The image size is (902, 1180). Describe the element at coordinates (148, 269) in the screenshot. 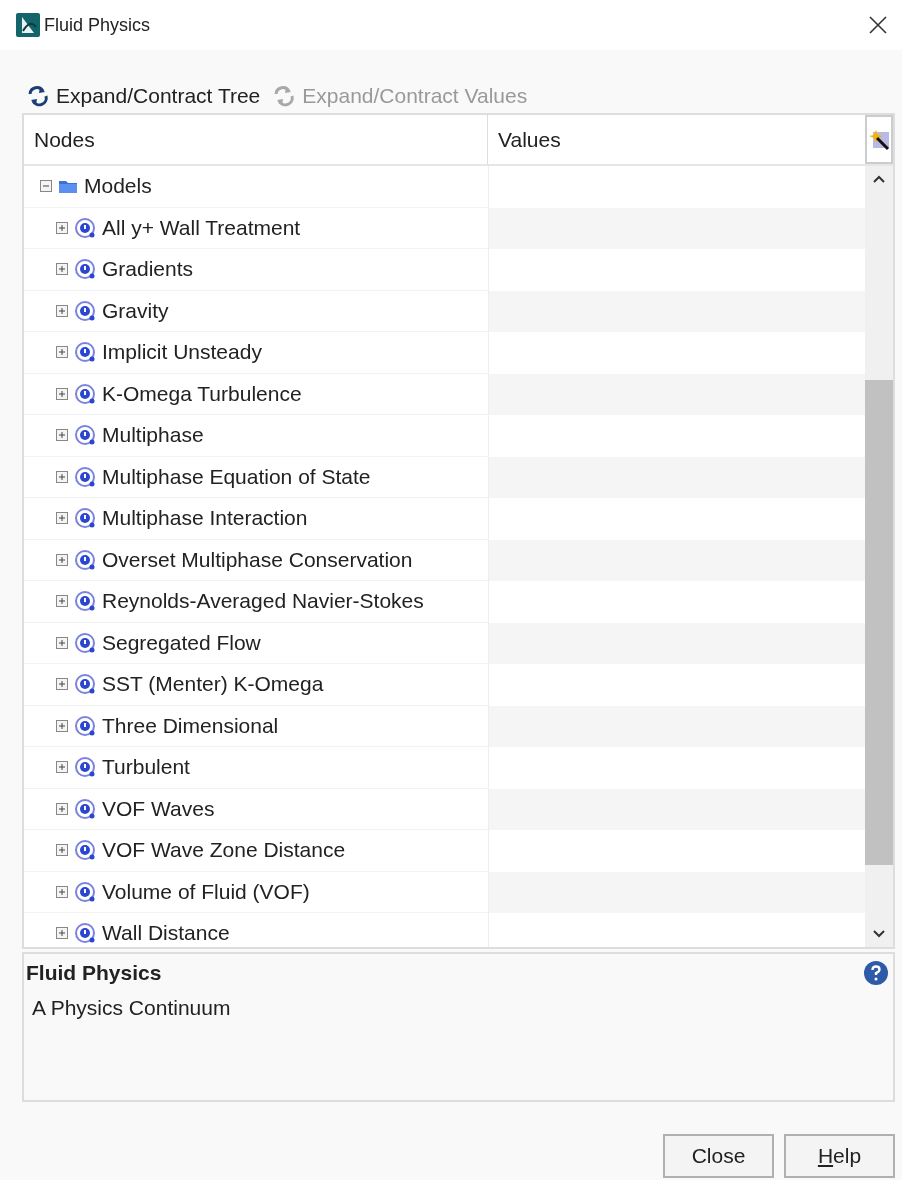

I see `tree-node: Gradients` at that location.